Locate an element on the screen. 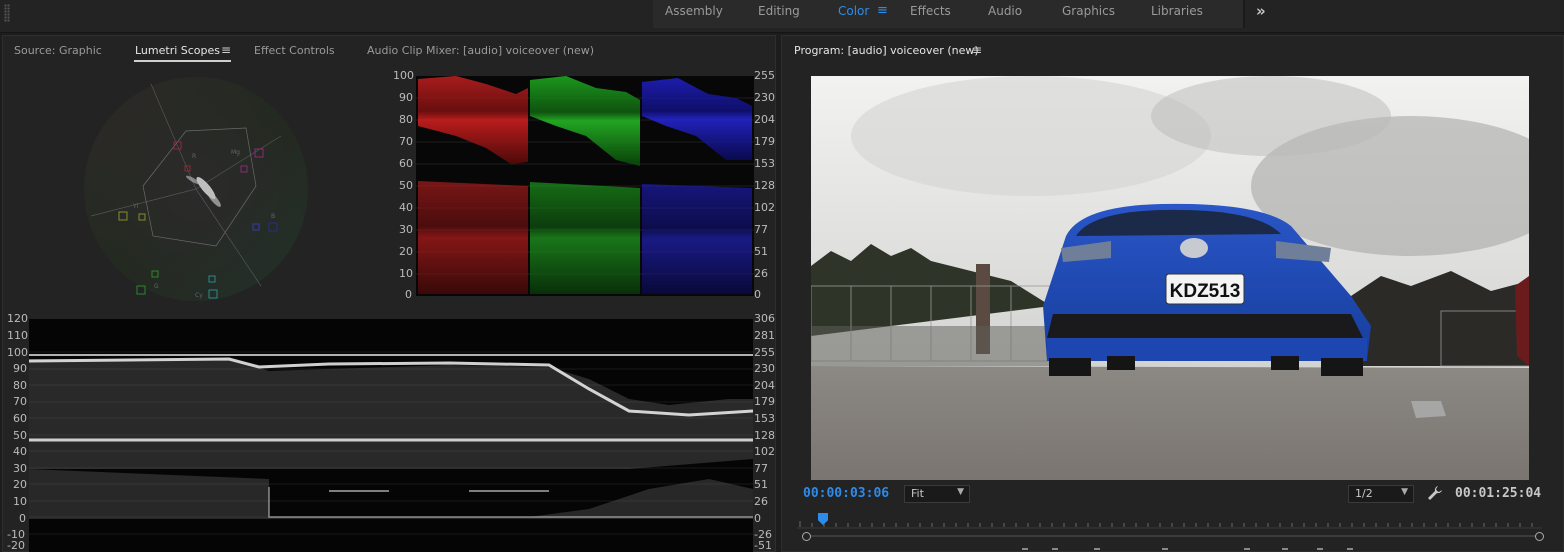 Image resolution: width=1564 pixels, height=552 pixels. axis-tick: 306 is located at coordinates (764, 318).